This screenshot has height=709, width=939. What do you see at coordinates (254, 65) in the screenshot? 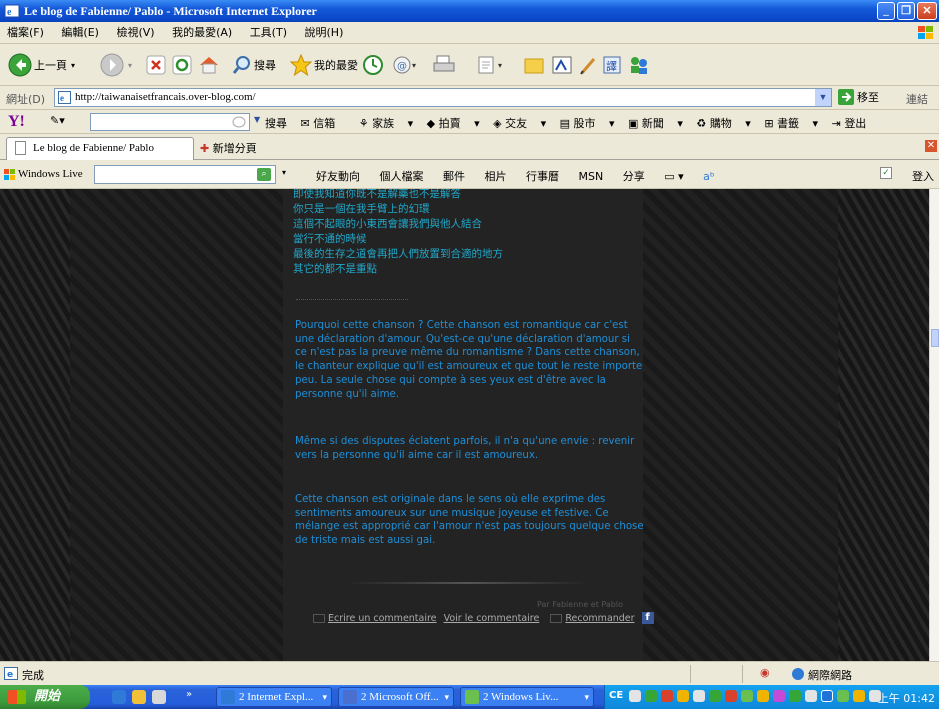
I see `search-button: 搜尋` at bounding box center [254, 65].